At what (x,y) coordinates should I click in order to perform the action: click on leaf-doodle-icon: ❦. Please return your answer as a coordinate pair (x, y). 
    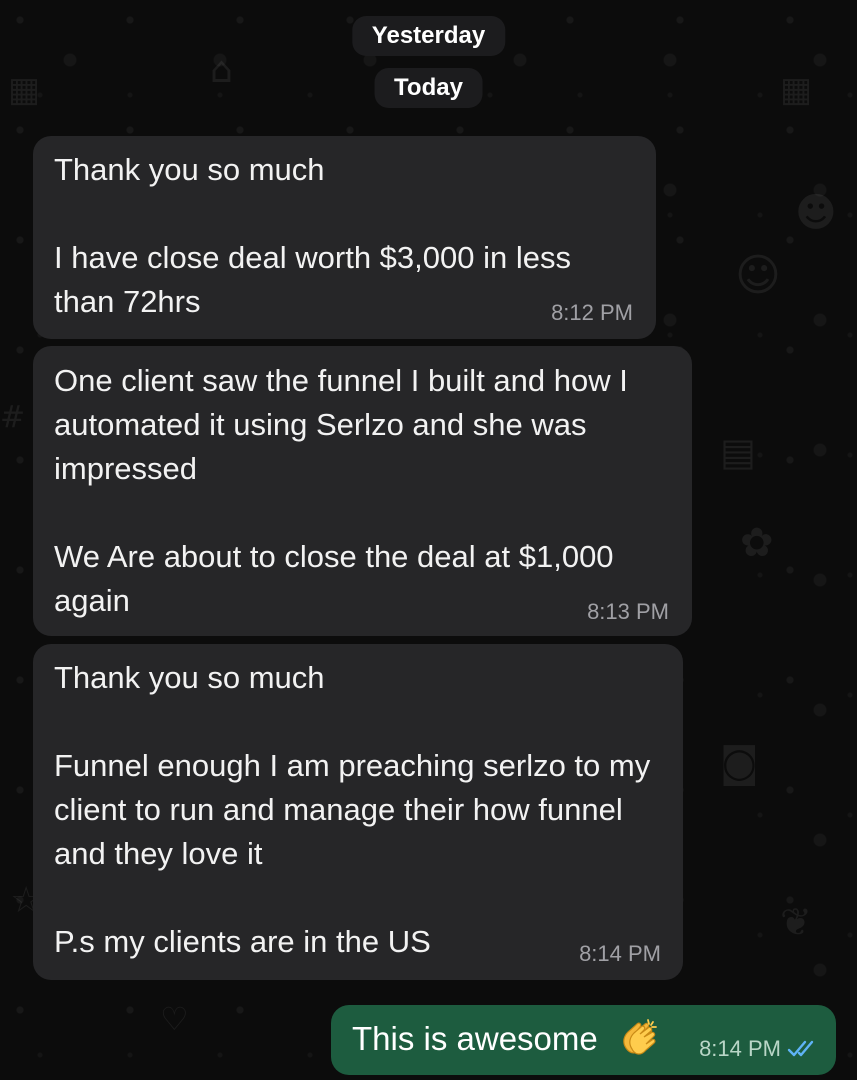
    Looking at the image, I should click on (796, 922).